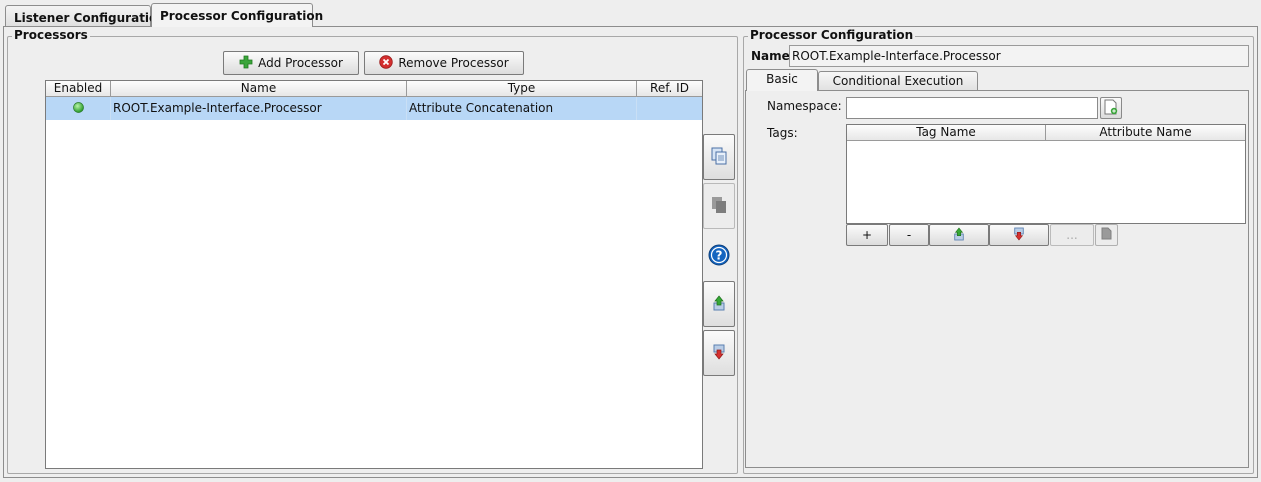 This screenshot has height=482, width=1261. I want to click on copy-icon, so click(719, 157).